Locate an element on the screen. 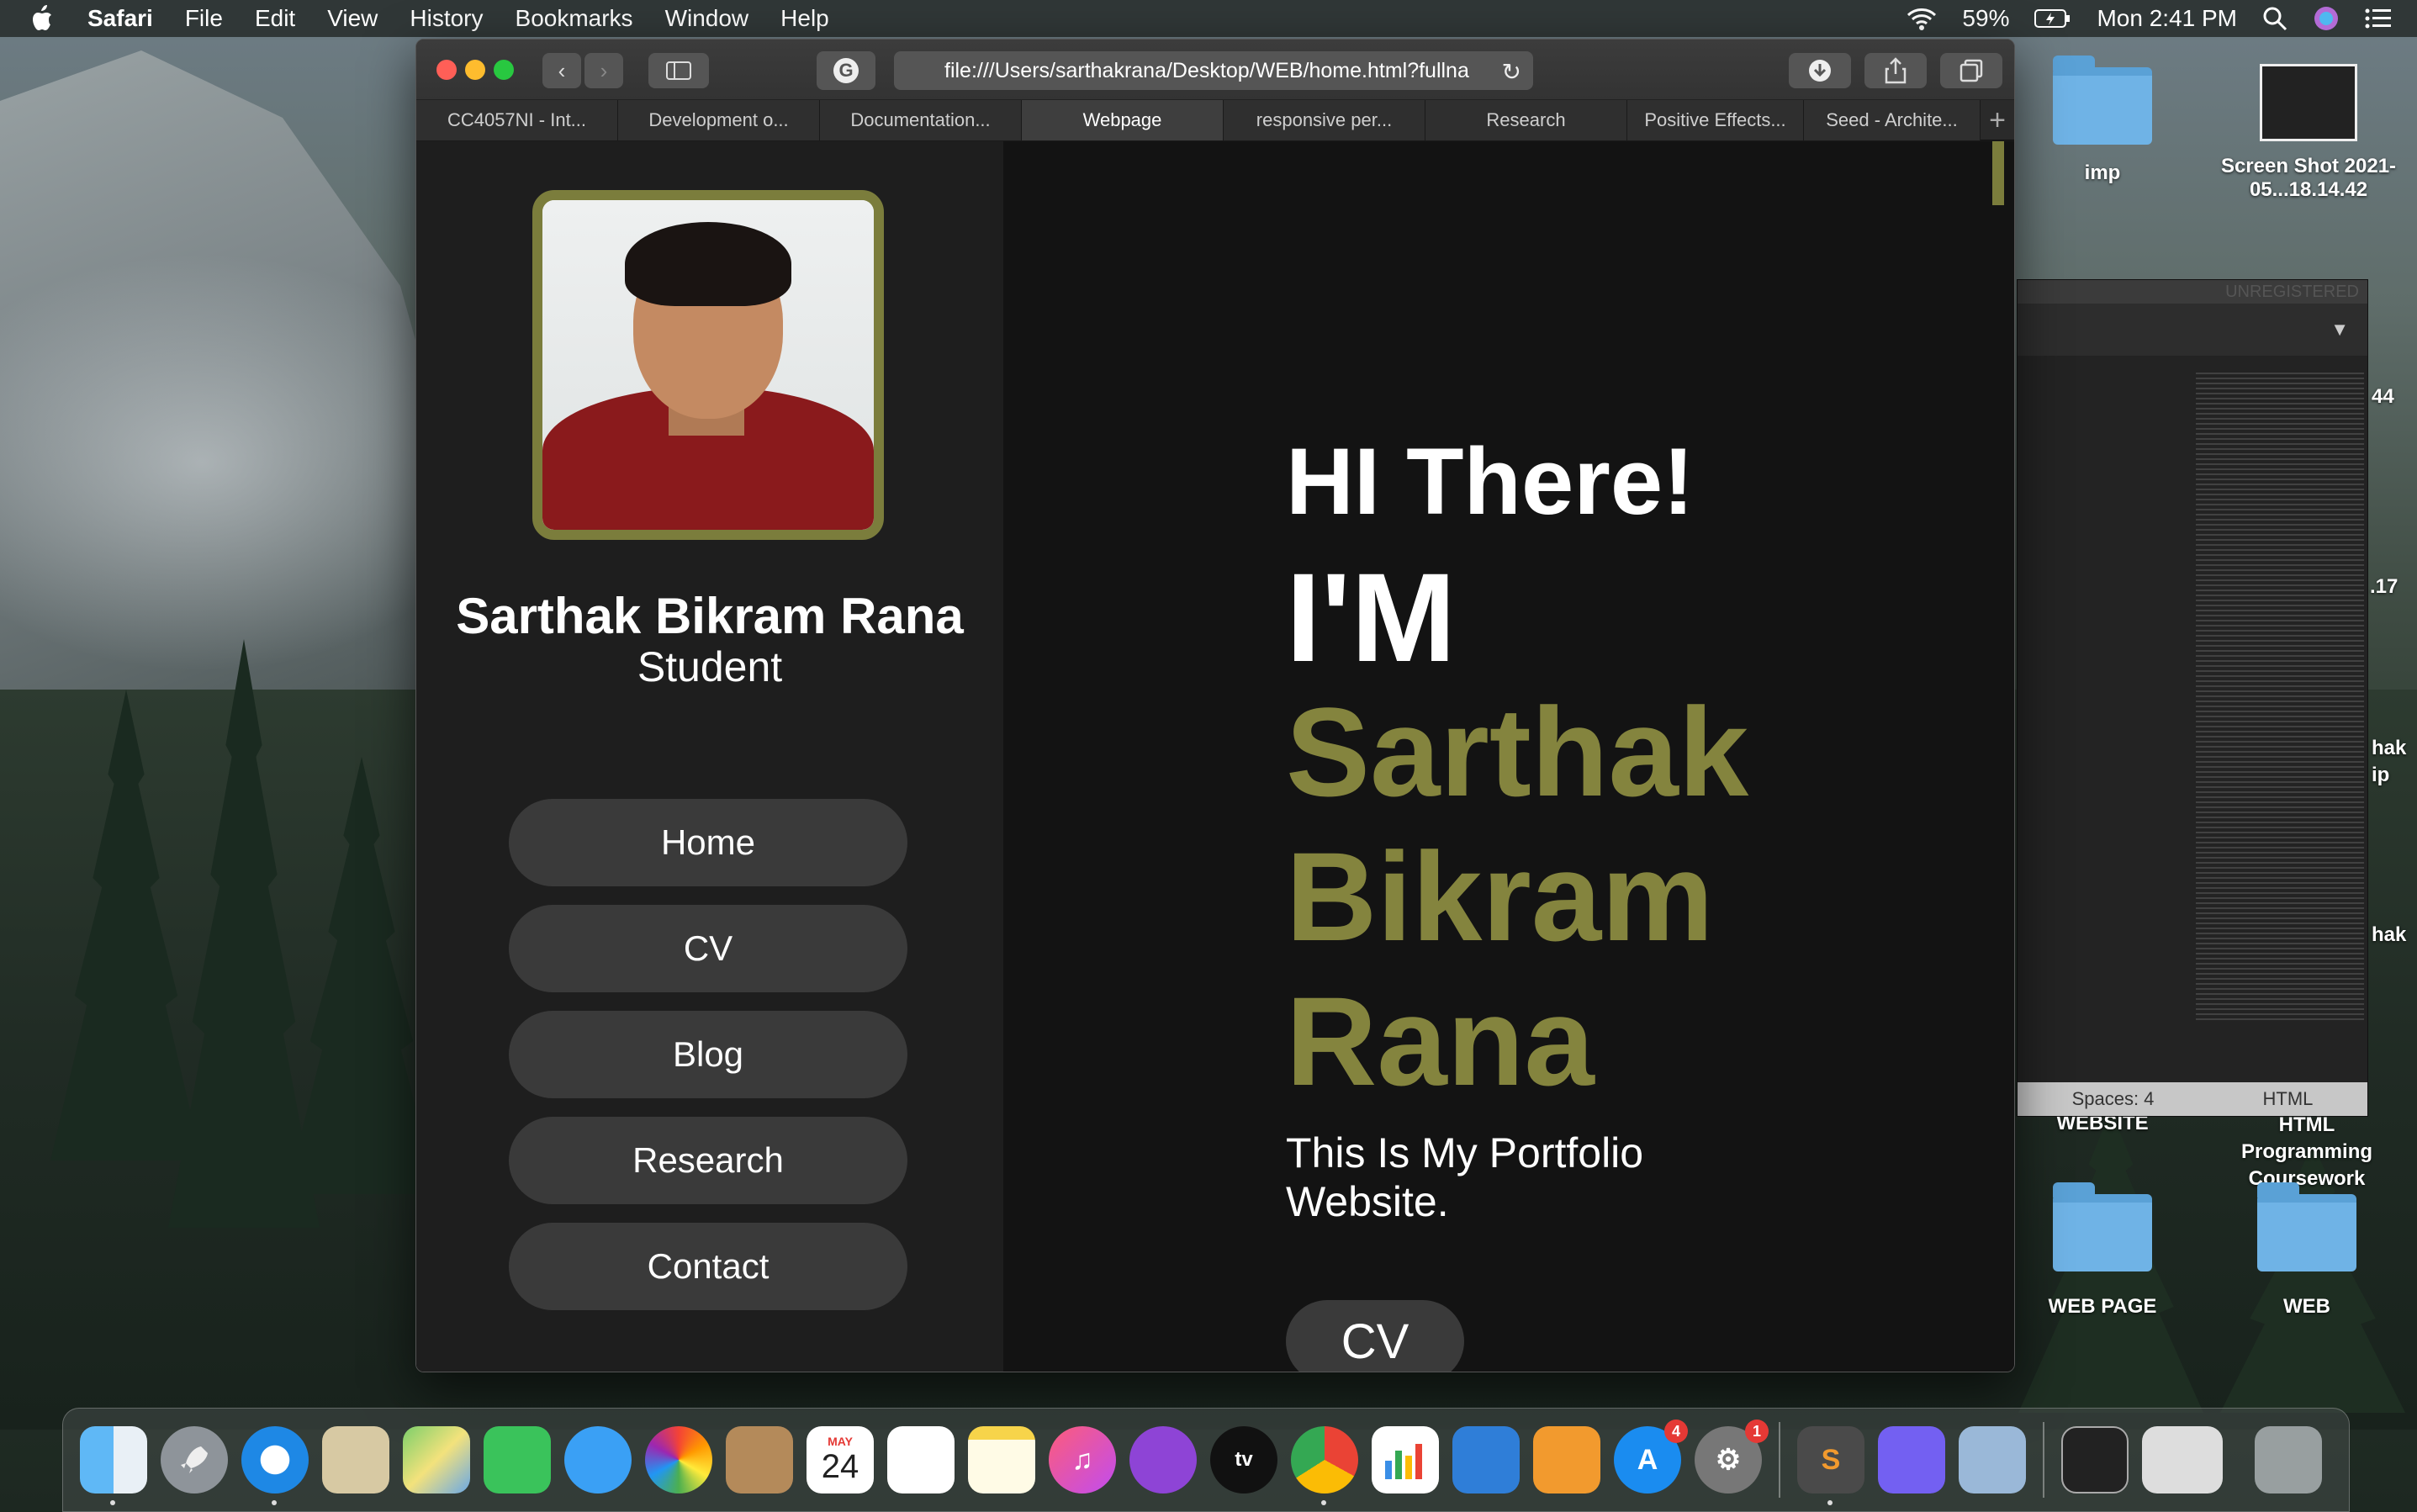 Image resolution: width=2417 pixels, height=1512 pixels. desktop-folder-imp: imp is located at coordinates (2103, 120).